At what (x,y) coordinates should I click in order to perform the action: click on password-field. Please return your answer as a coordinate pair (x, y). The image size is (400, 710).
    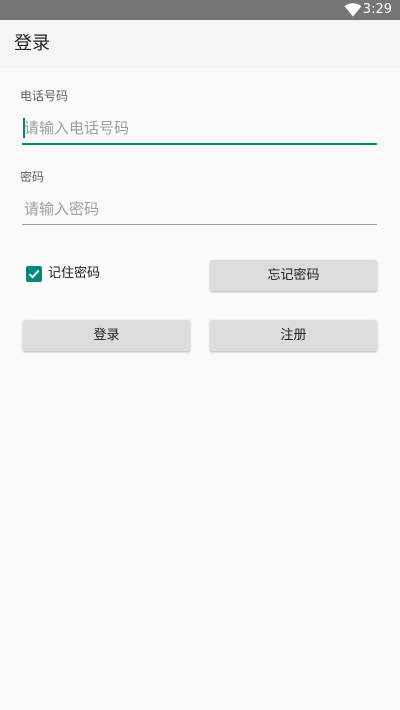
    Looking at the image, I should click on (199, 209).